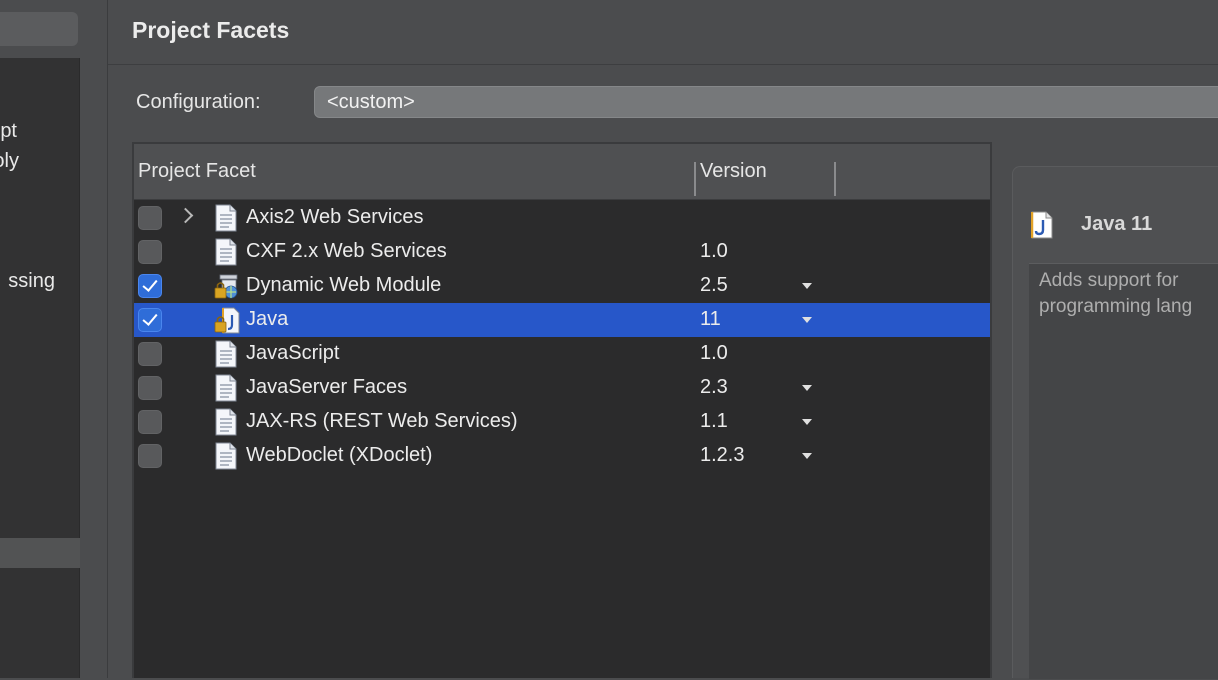 Image resolution: width=1218 pixels, height=680 pixels. What do you see at coordinates (562, 354) in the screenshot?
I see `facet-row: JavaScript 1.0` at bounding box center [562, 354].